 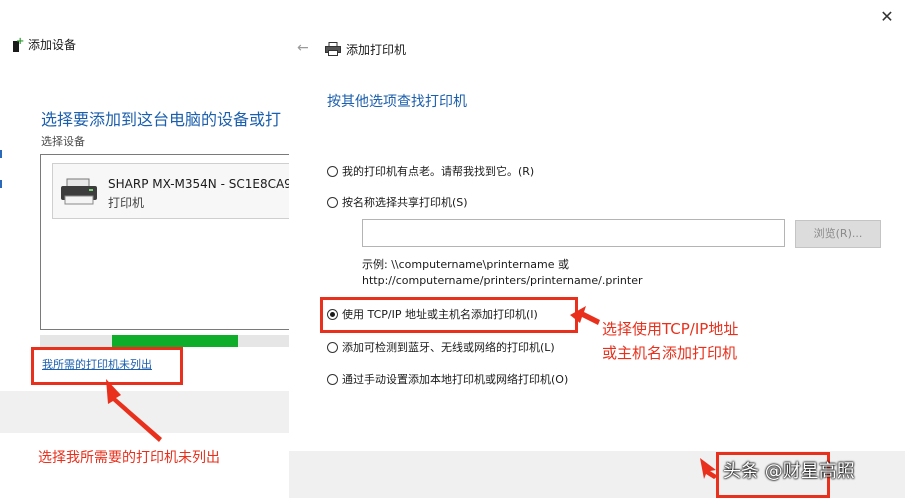 I want to click on example-line-1: 示例: \\computername\printername 或, so click(x=466, y=264).